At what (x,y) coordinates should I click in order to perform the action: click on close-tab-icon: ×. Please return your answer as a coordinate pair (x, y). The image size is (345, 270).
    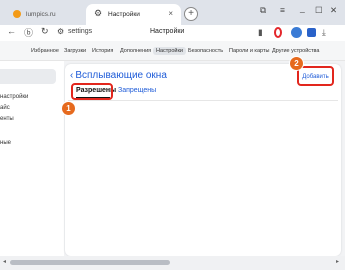
    Looking at the image, I should click on (170, 13).